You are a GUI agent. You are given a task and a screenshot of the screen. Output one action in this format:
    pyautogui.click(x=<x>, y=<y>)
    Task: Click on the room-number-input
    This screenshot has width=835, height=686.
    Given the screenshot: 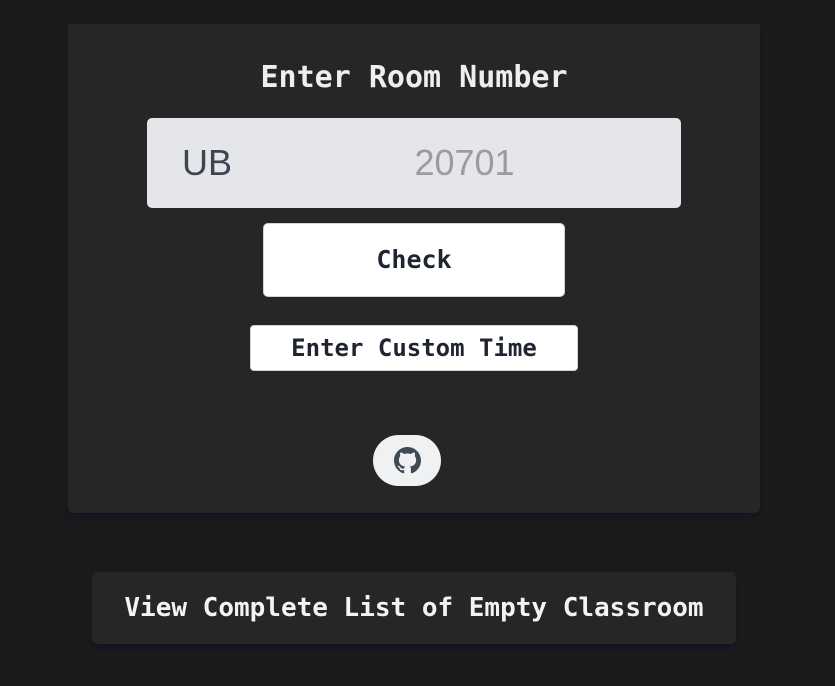 What is the action you would take?
    pyautogui.click(x=510, y=163)
    